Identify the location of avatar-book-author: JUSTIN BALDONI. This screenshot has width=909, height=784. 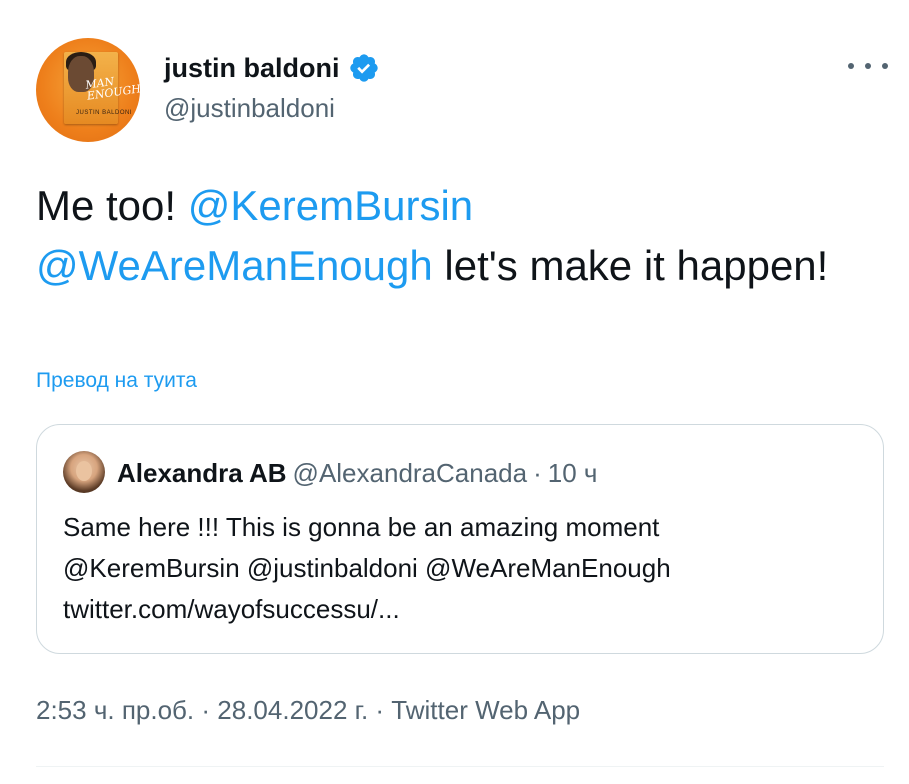
(104, 113).